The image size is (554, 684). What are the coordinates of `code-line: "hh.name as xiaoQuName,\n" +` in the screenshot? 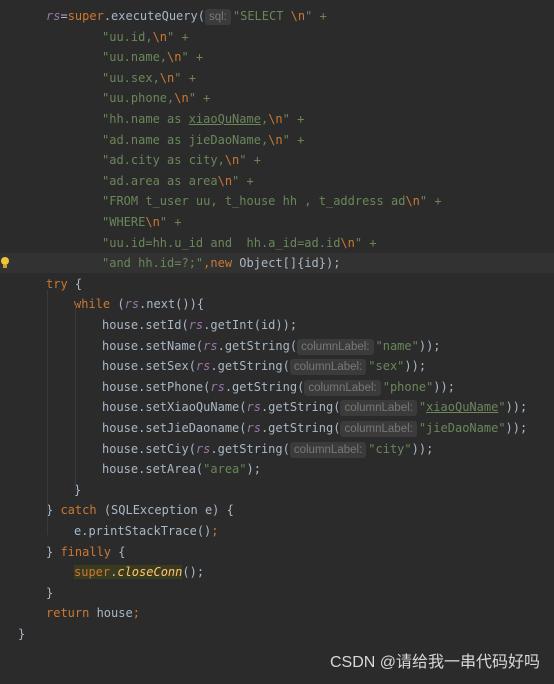 It's located at (277, 119).